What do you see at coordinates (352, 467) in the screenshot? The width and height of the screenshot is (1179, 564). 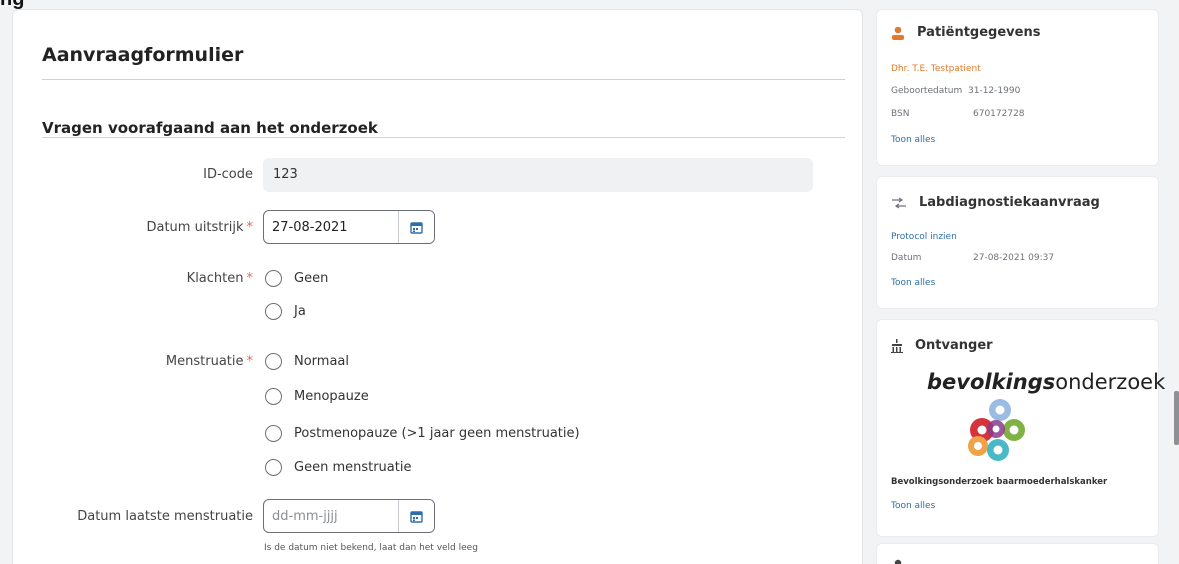 I see `radio-label: Geen menstruatie` at bounding box center [352, 467].